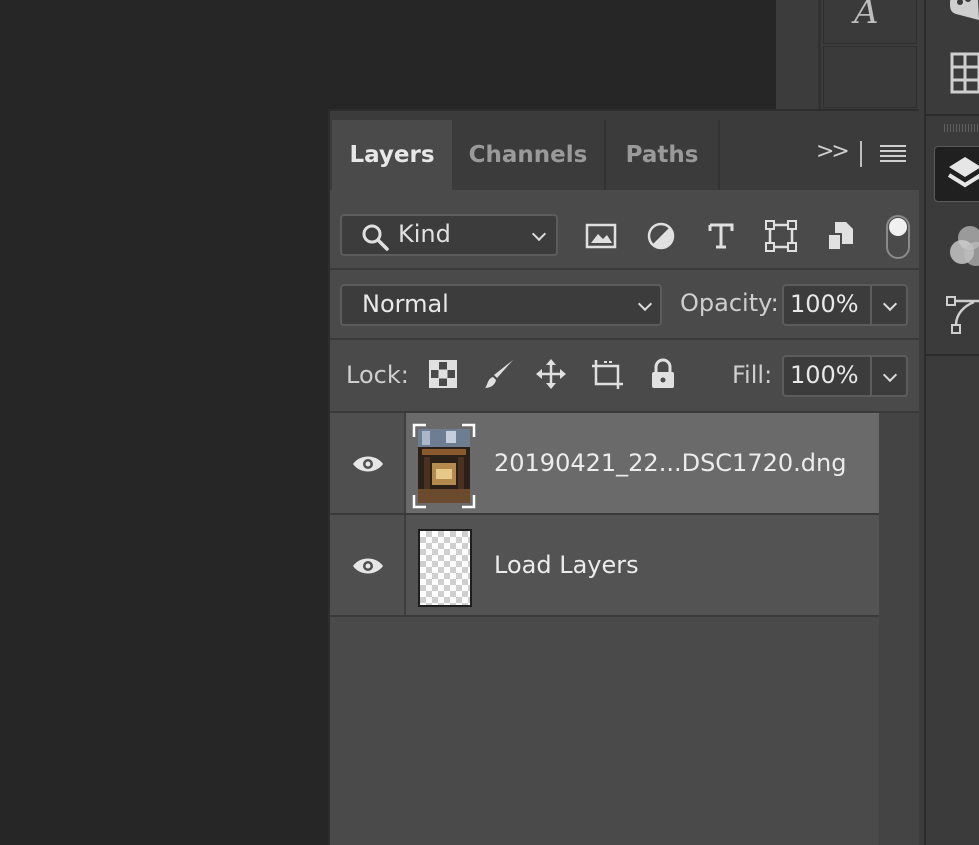 This screenshot has width=979, height=845. I want to click on tab-divider, so click(861, 154).